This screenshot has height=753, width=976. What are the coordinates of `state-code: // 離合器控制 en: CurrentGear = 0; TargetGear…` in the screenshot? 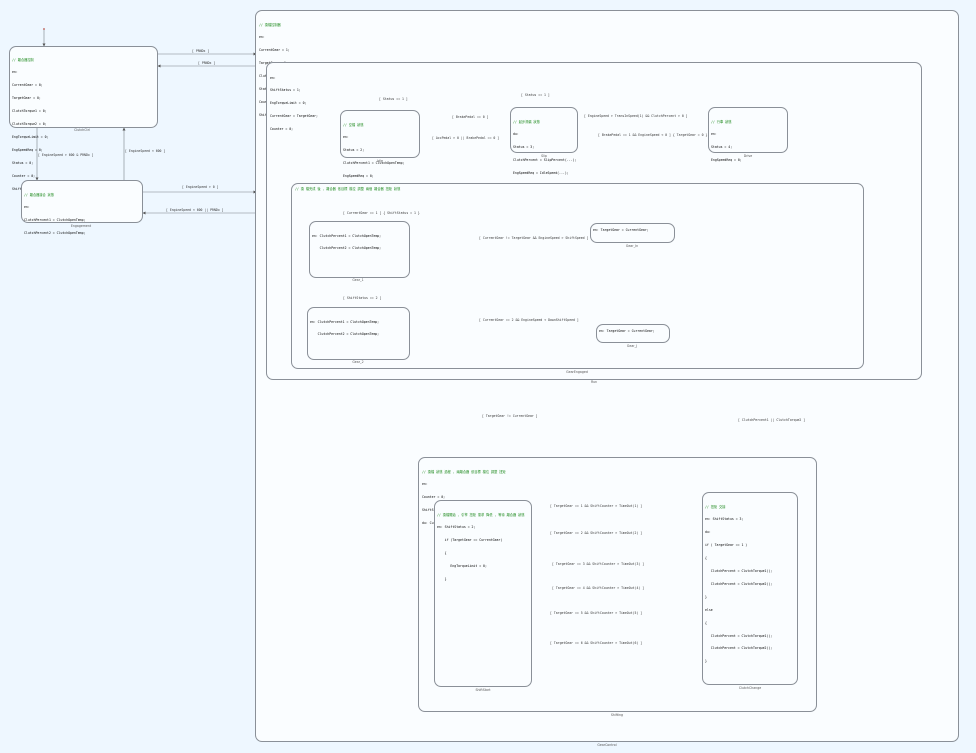 It's located at (30, 124).